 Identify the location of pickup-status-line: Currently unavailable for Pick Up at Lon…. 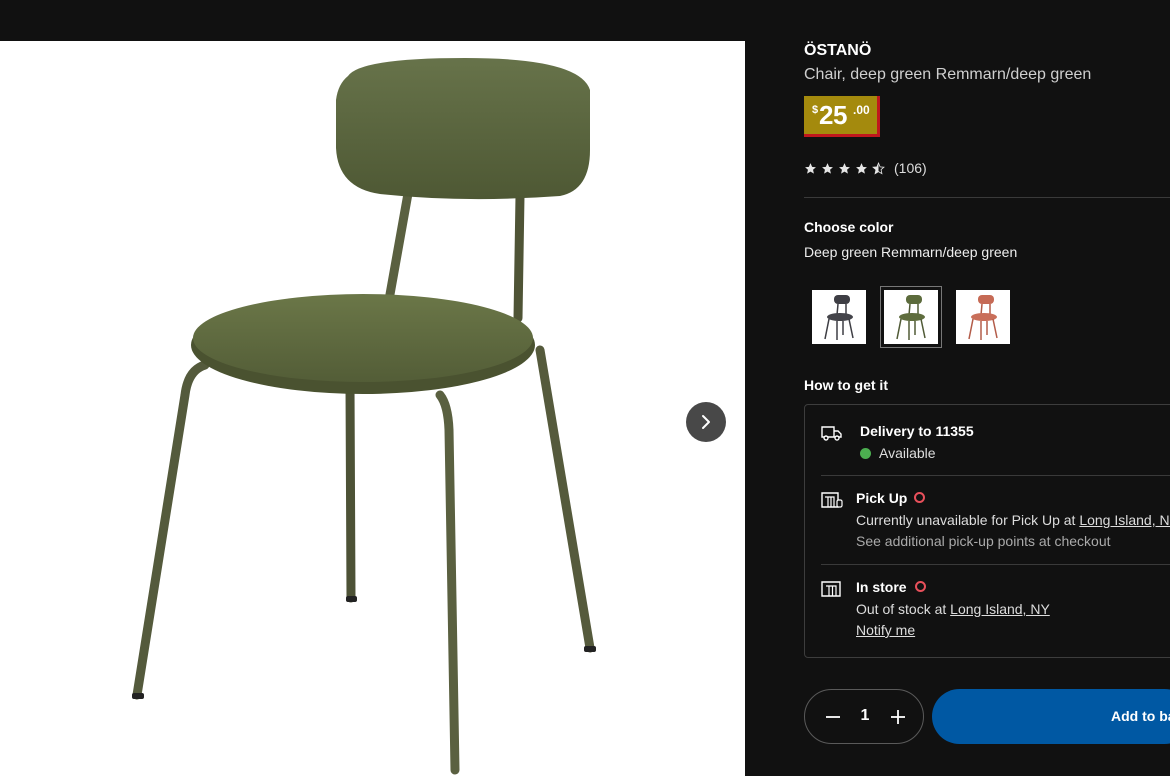
(1013, 520).